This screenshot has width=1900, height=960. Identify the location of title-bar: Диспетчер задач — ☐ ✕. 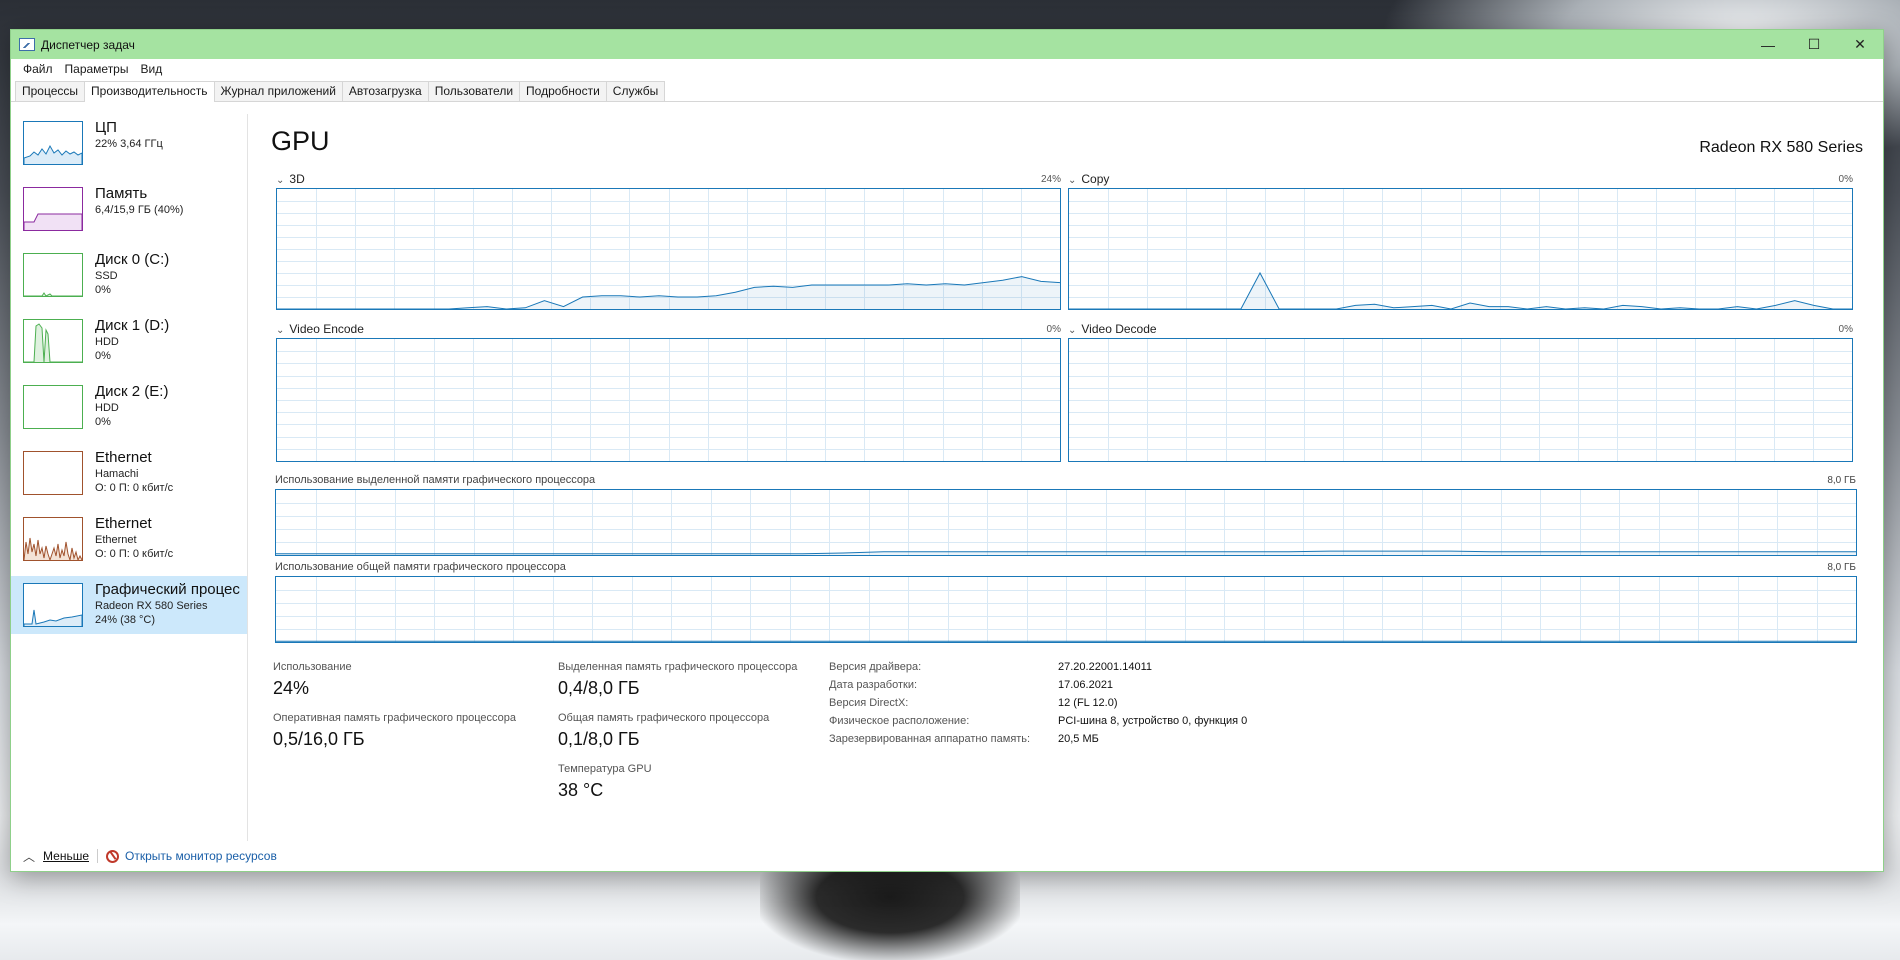
(947, 44).